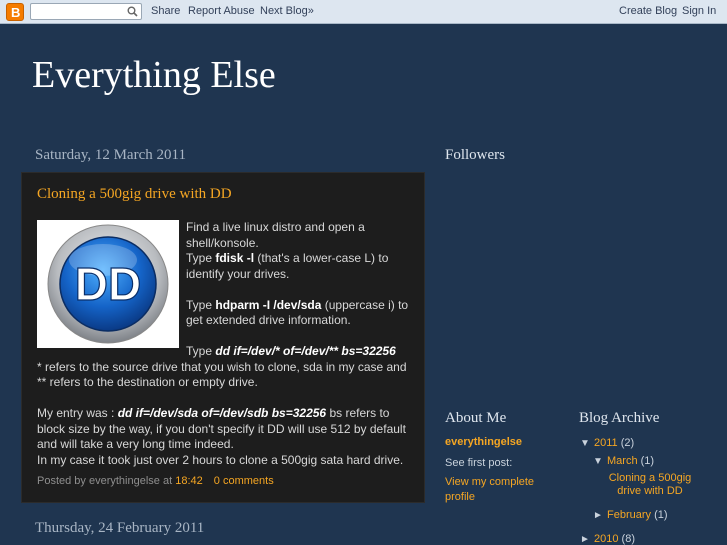 The image size is (727, 545). Describe the element at coordinates (132, 11) in the screenshot. I see `search-icon` at that location.